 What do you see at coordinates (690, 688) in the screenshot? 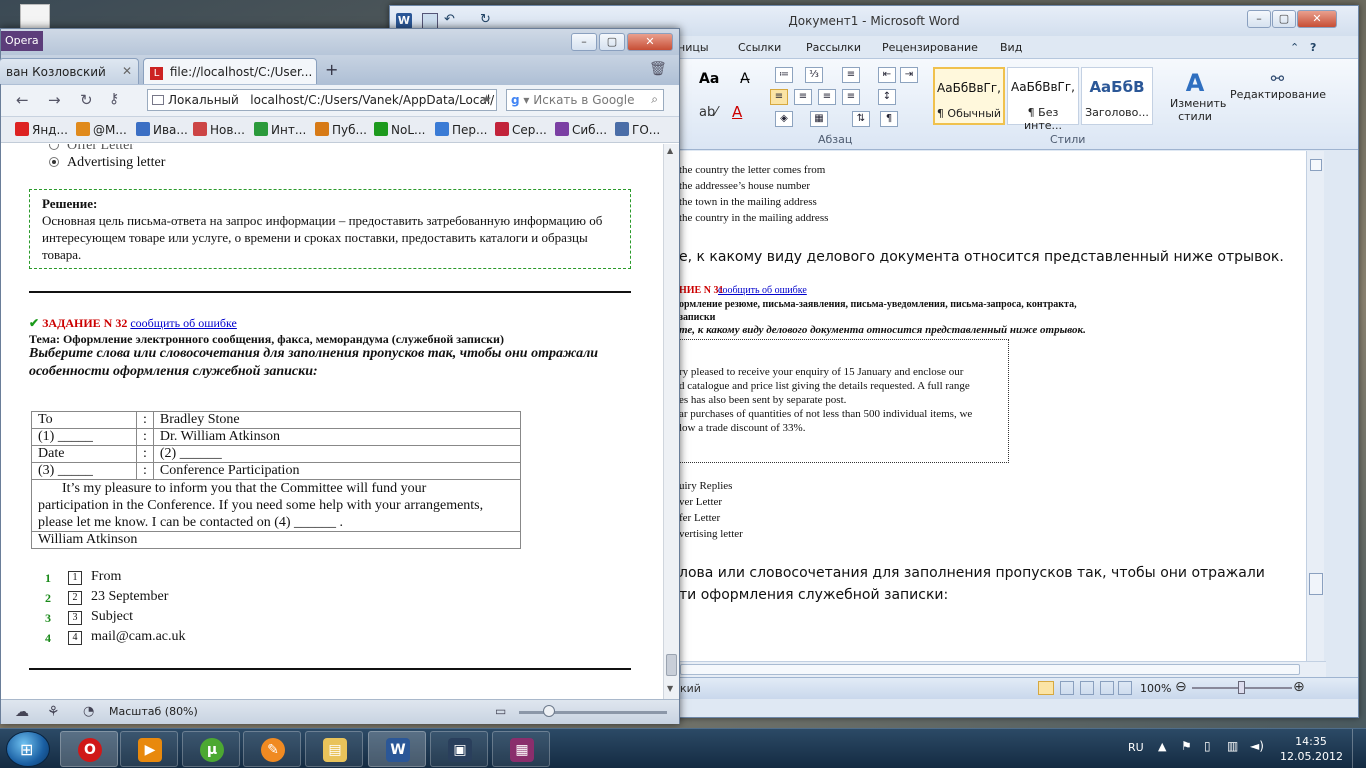
I see `status-language: кий` at bounding box center [690, 688].